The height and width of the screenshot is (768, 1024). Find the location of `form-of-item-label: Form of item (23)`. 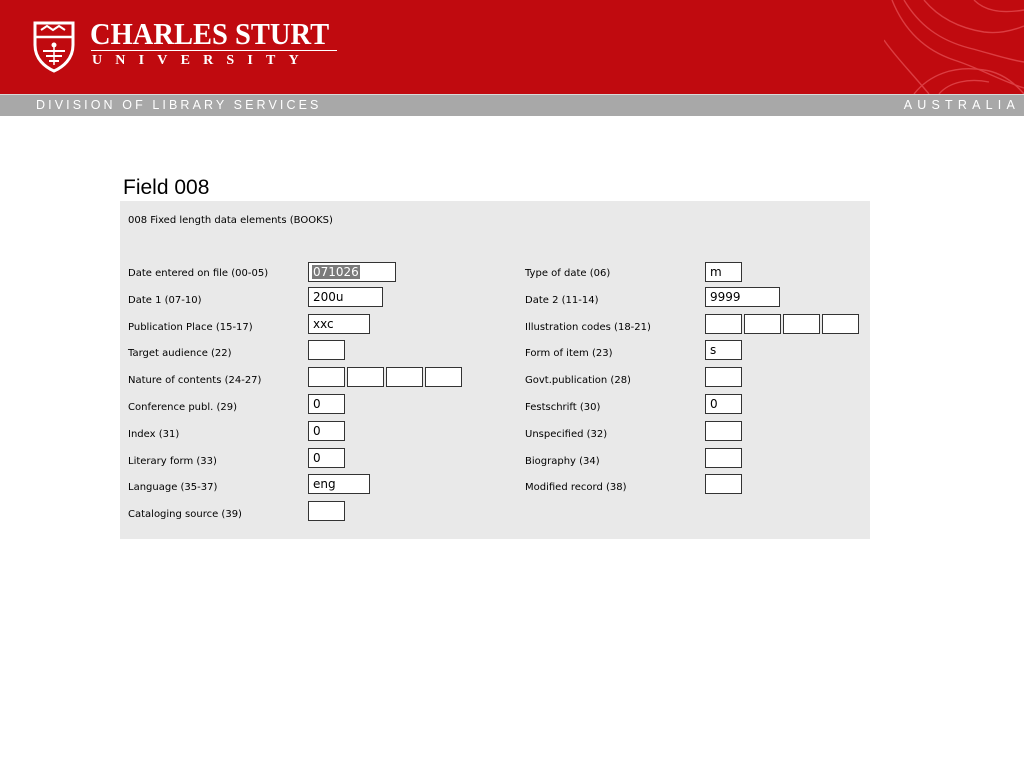

form-of-item-label: Form of item (23) is located at coordinates (569, 353).